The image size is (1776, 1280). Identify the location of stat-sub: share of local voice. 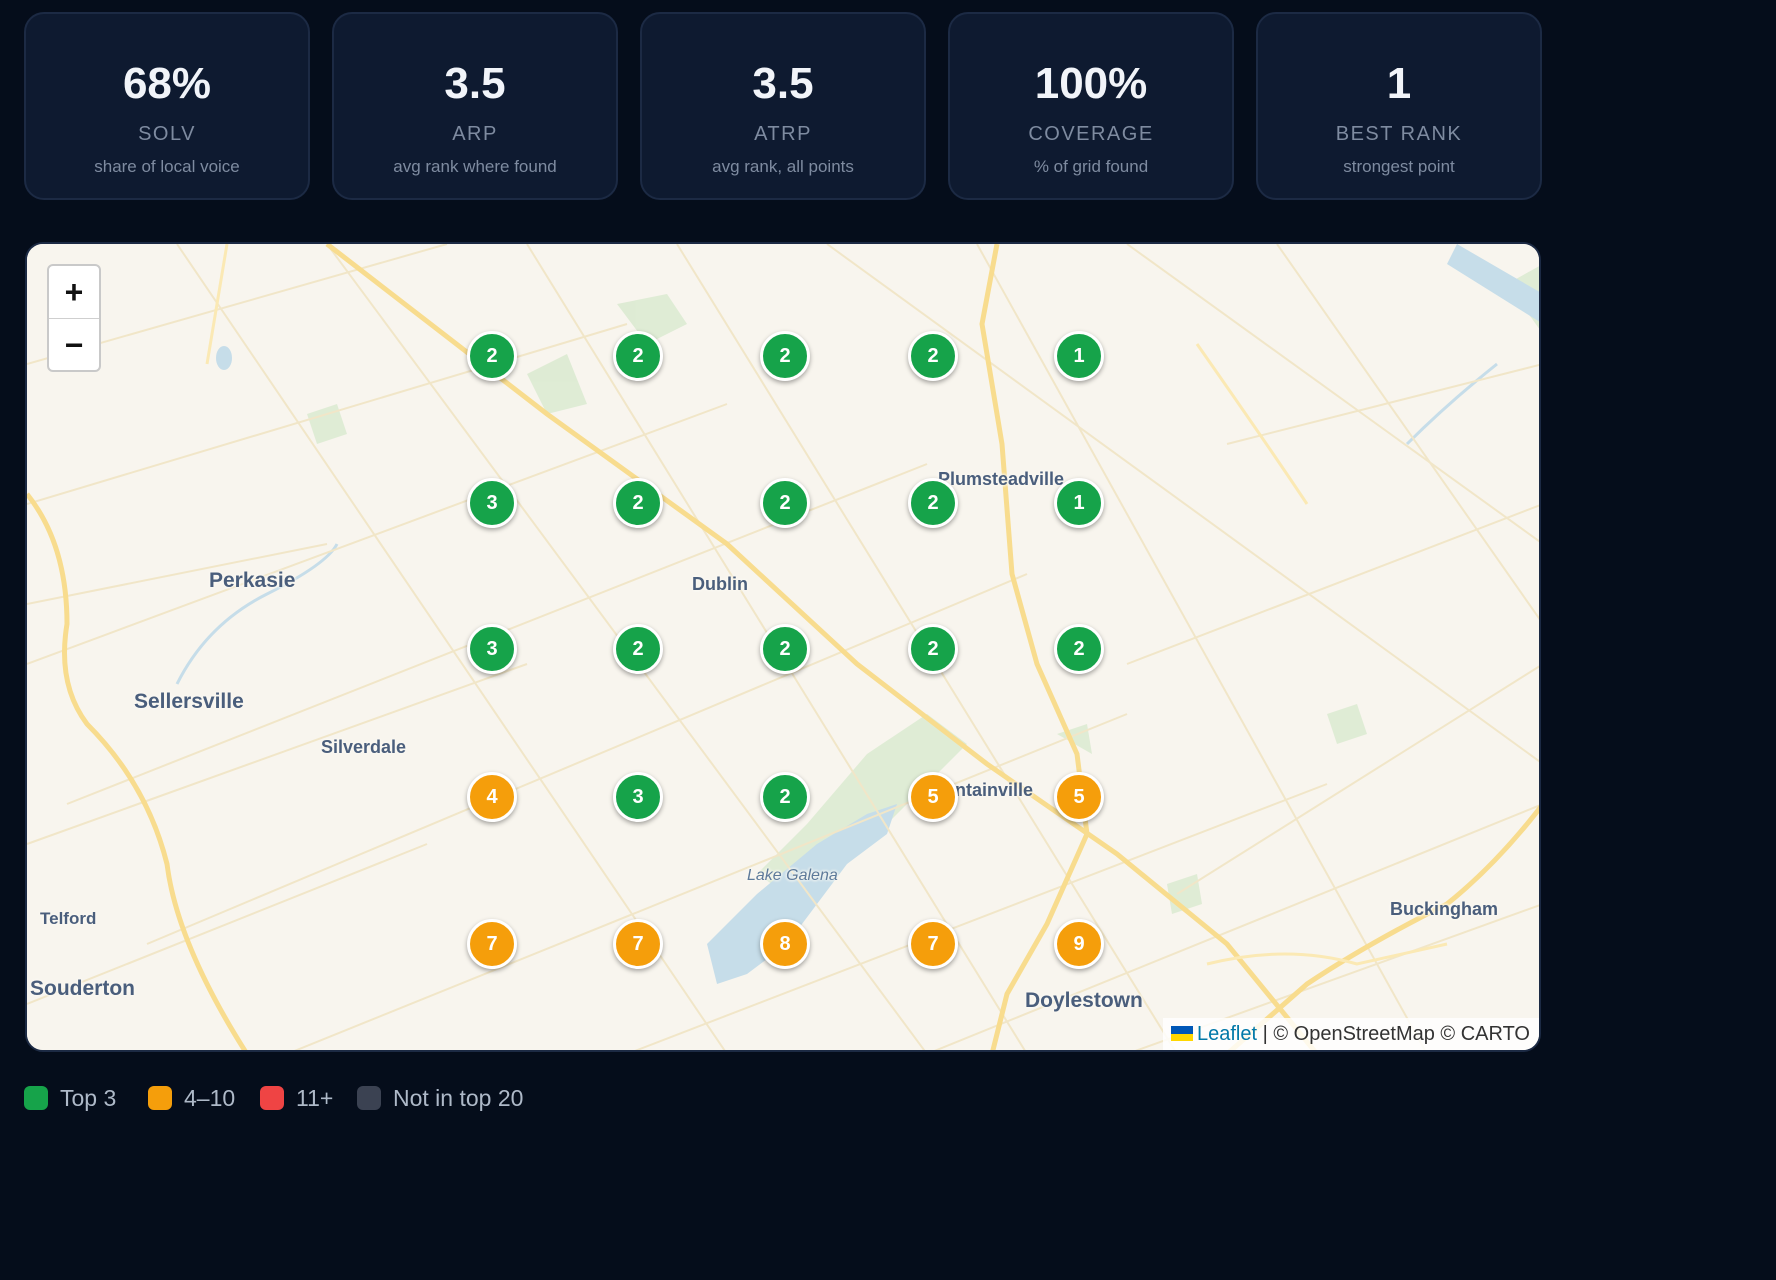
(167, 166).